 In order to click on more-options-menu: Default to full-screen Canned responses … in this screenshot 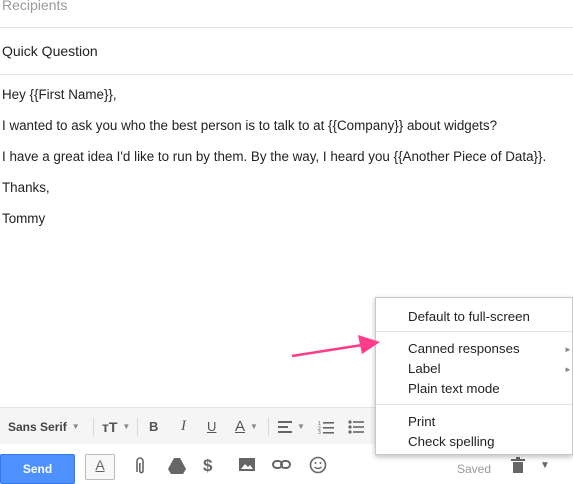, I will do `click(474, 376)`.